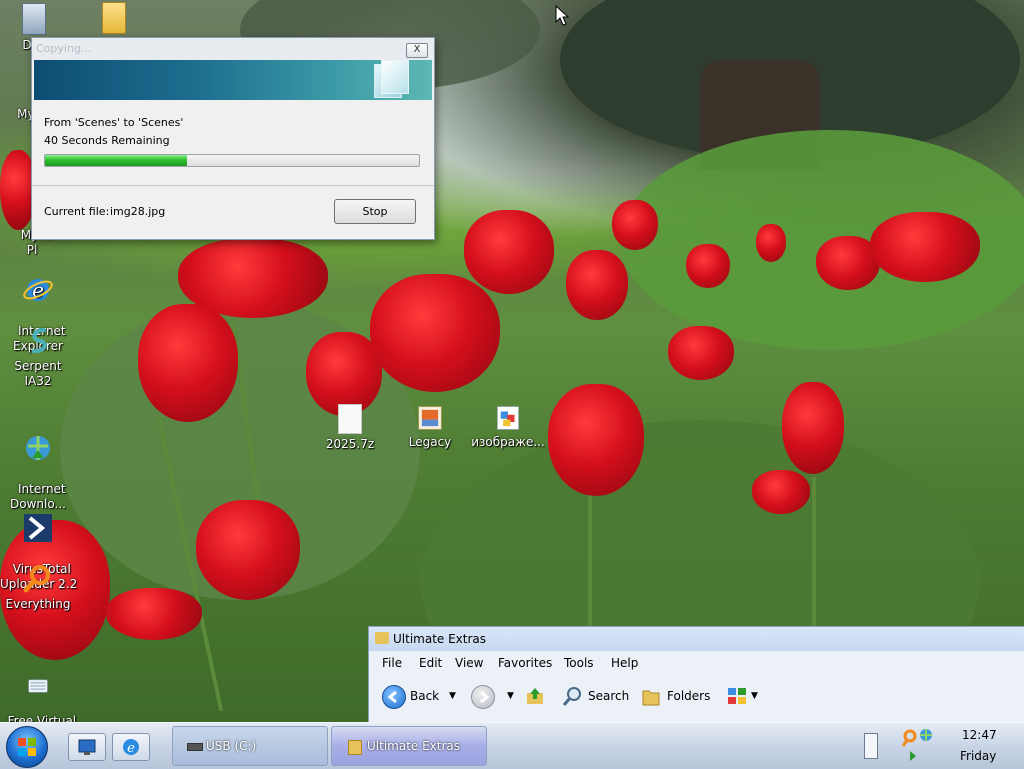 The width and height of the screenshot is (1024, 769). I want to click on document-icon, so click(395, 77).